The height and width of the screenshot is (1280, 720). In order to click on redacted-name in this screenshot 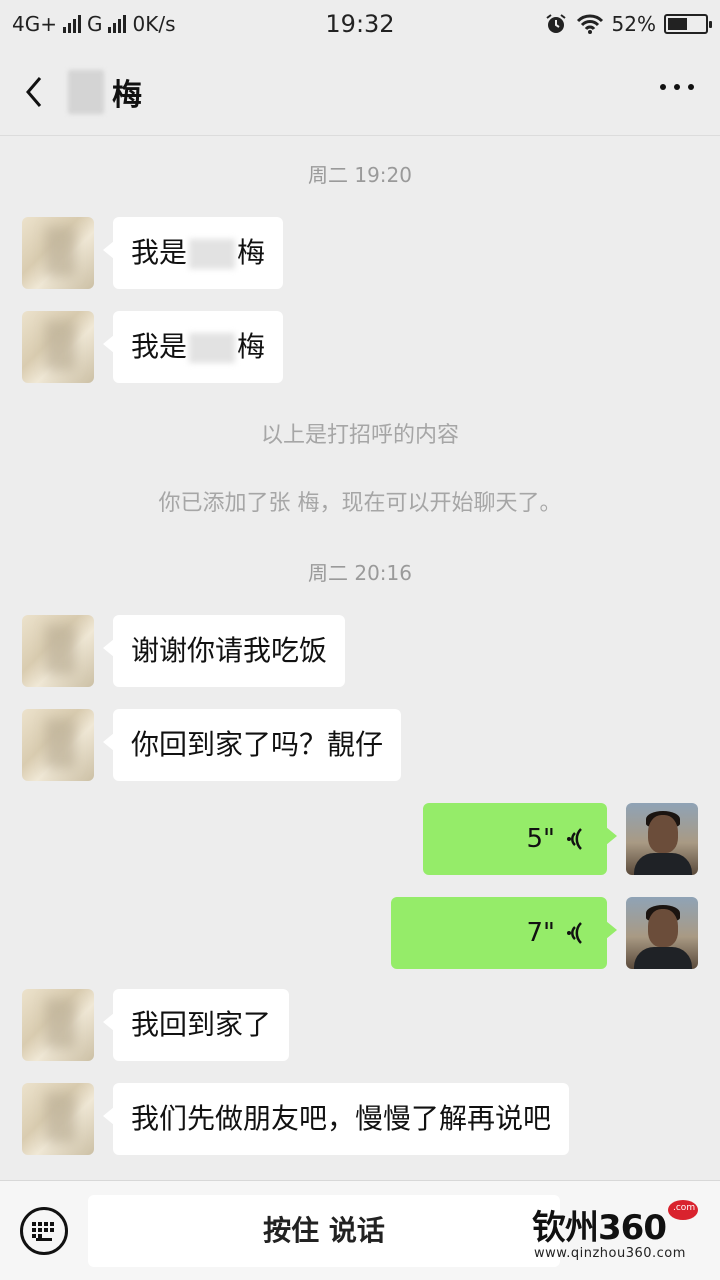, I will do `click(86, 92)`.